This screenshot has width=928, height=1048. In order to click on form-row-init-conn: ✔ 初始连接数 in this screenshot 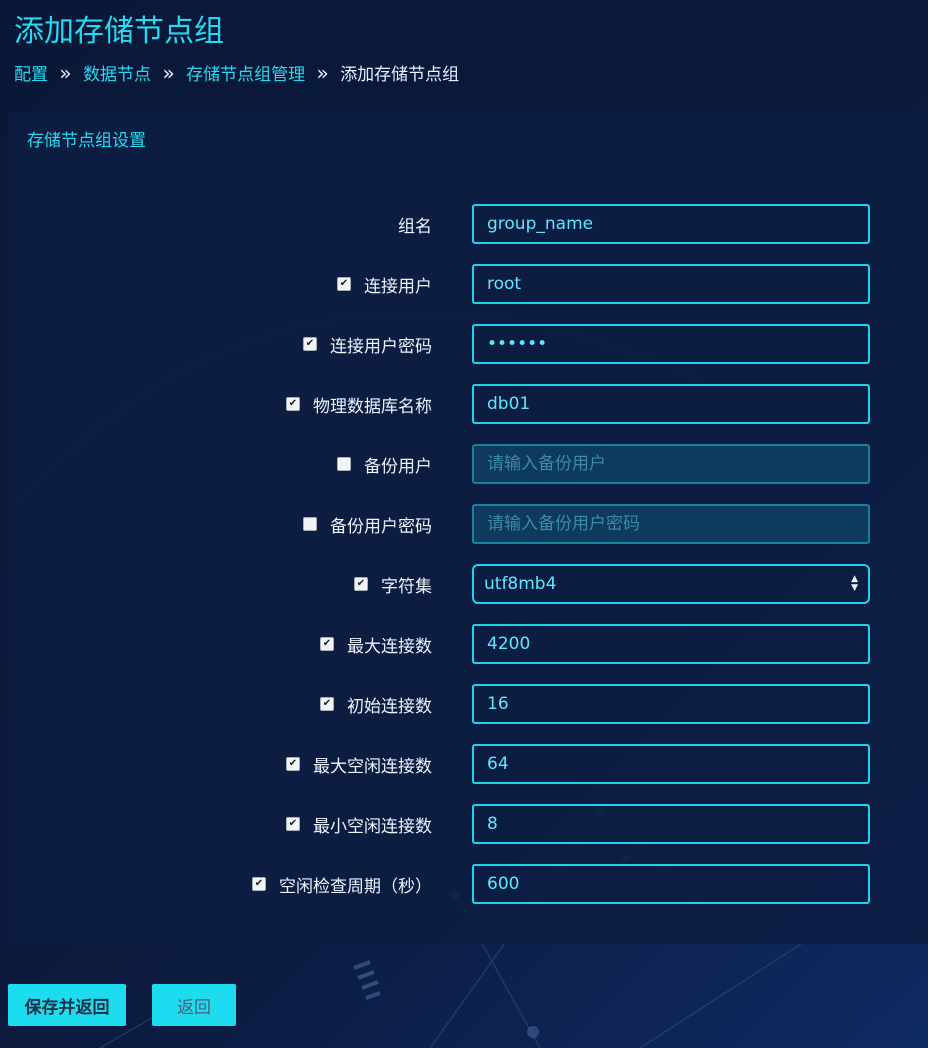, I will do `click(468, 704)`.